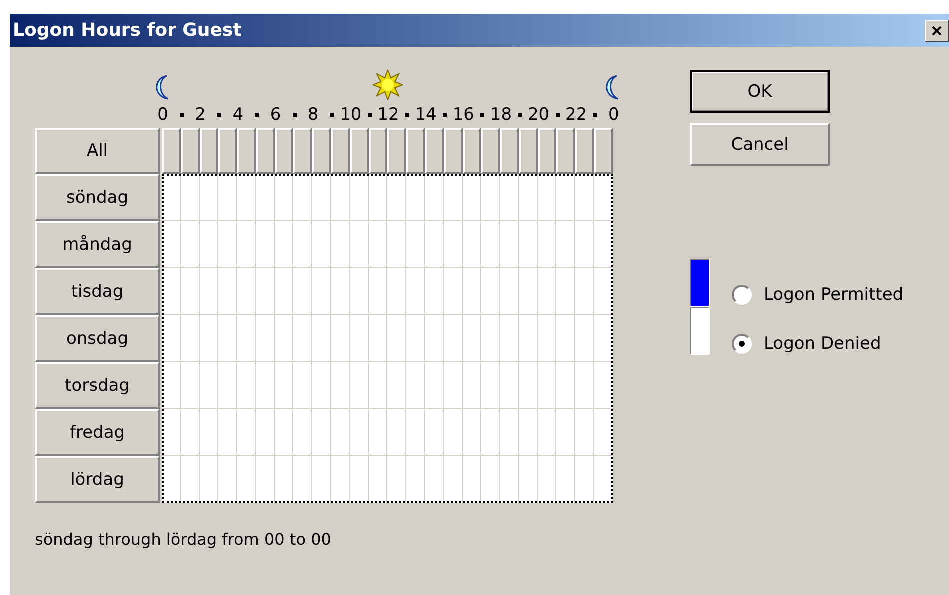 Image resolution: width=949 pixels, height=595 pixels. What do you see at coordinates (834, 294) in the screenshot?
I see `radio-label: Logon Permitted` at bounding box center [834, 294].